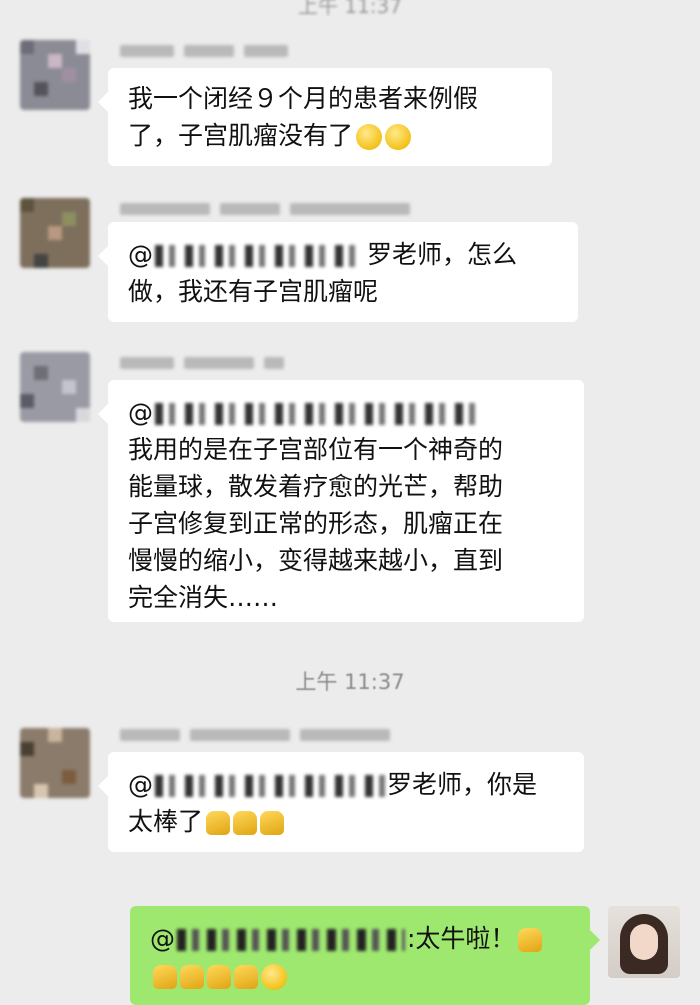 The height and width of the screenshot is (1005, 700). Describe the element at coordinates (361, 975) in the screenshot. I see `message-text-line` at that location.